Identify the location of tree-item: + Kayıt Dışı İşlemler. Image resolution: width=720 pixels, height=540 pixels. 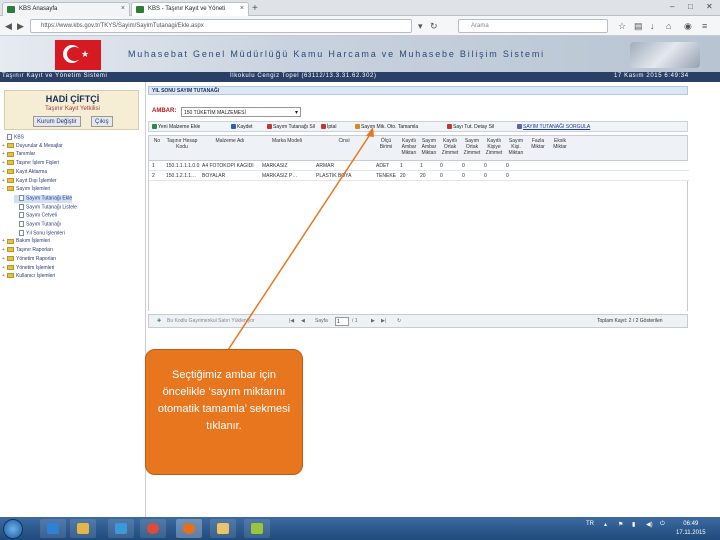
(29, 182).